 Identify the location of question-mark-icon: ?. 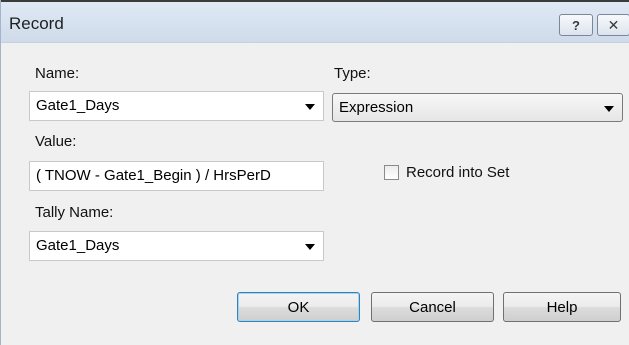
(576, 25).